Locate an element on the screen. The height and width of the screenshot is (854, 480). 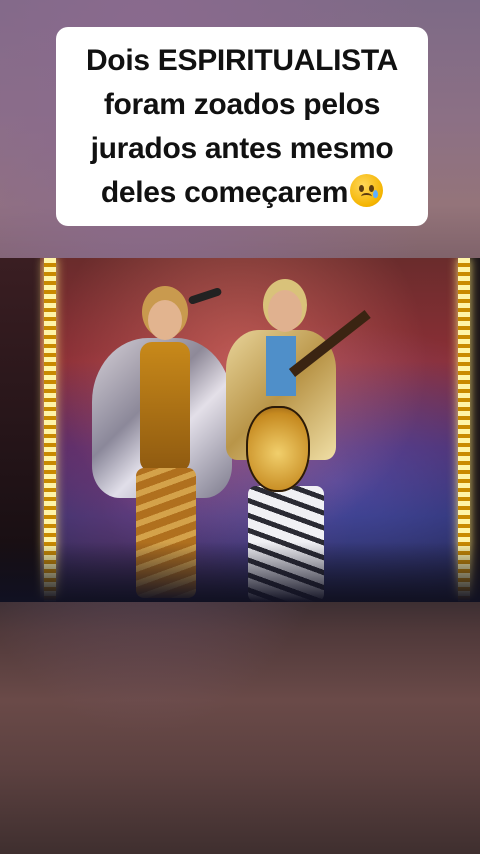
stage-floor is located at coordinates (240, 572).